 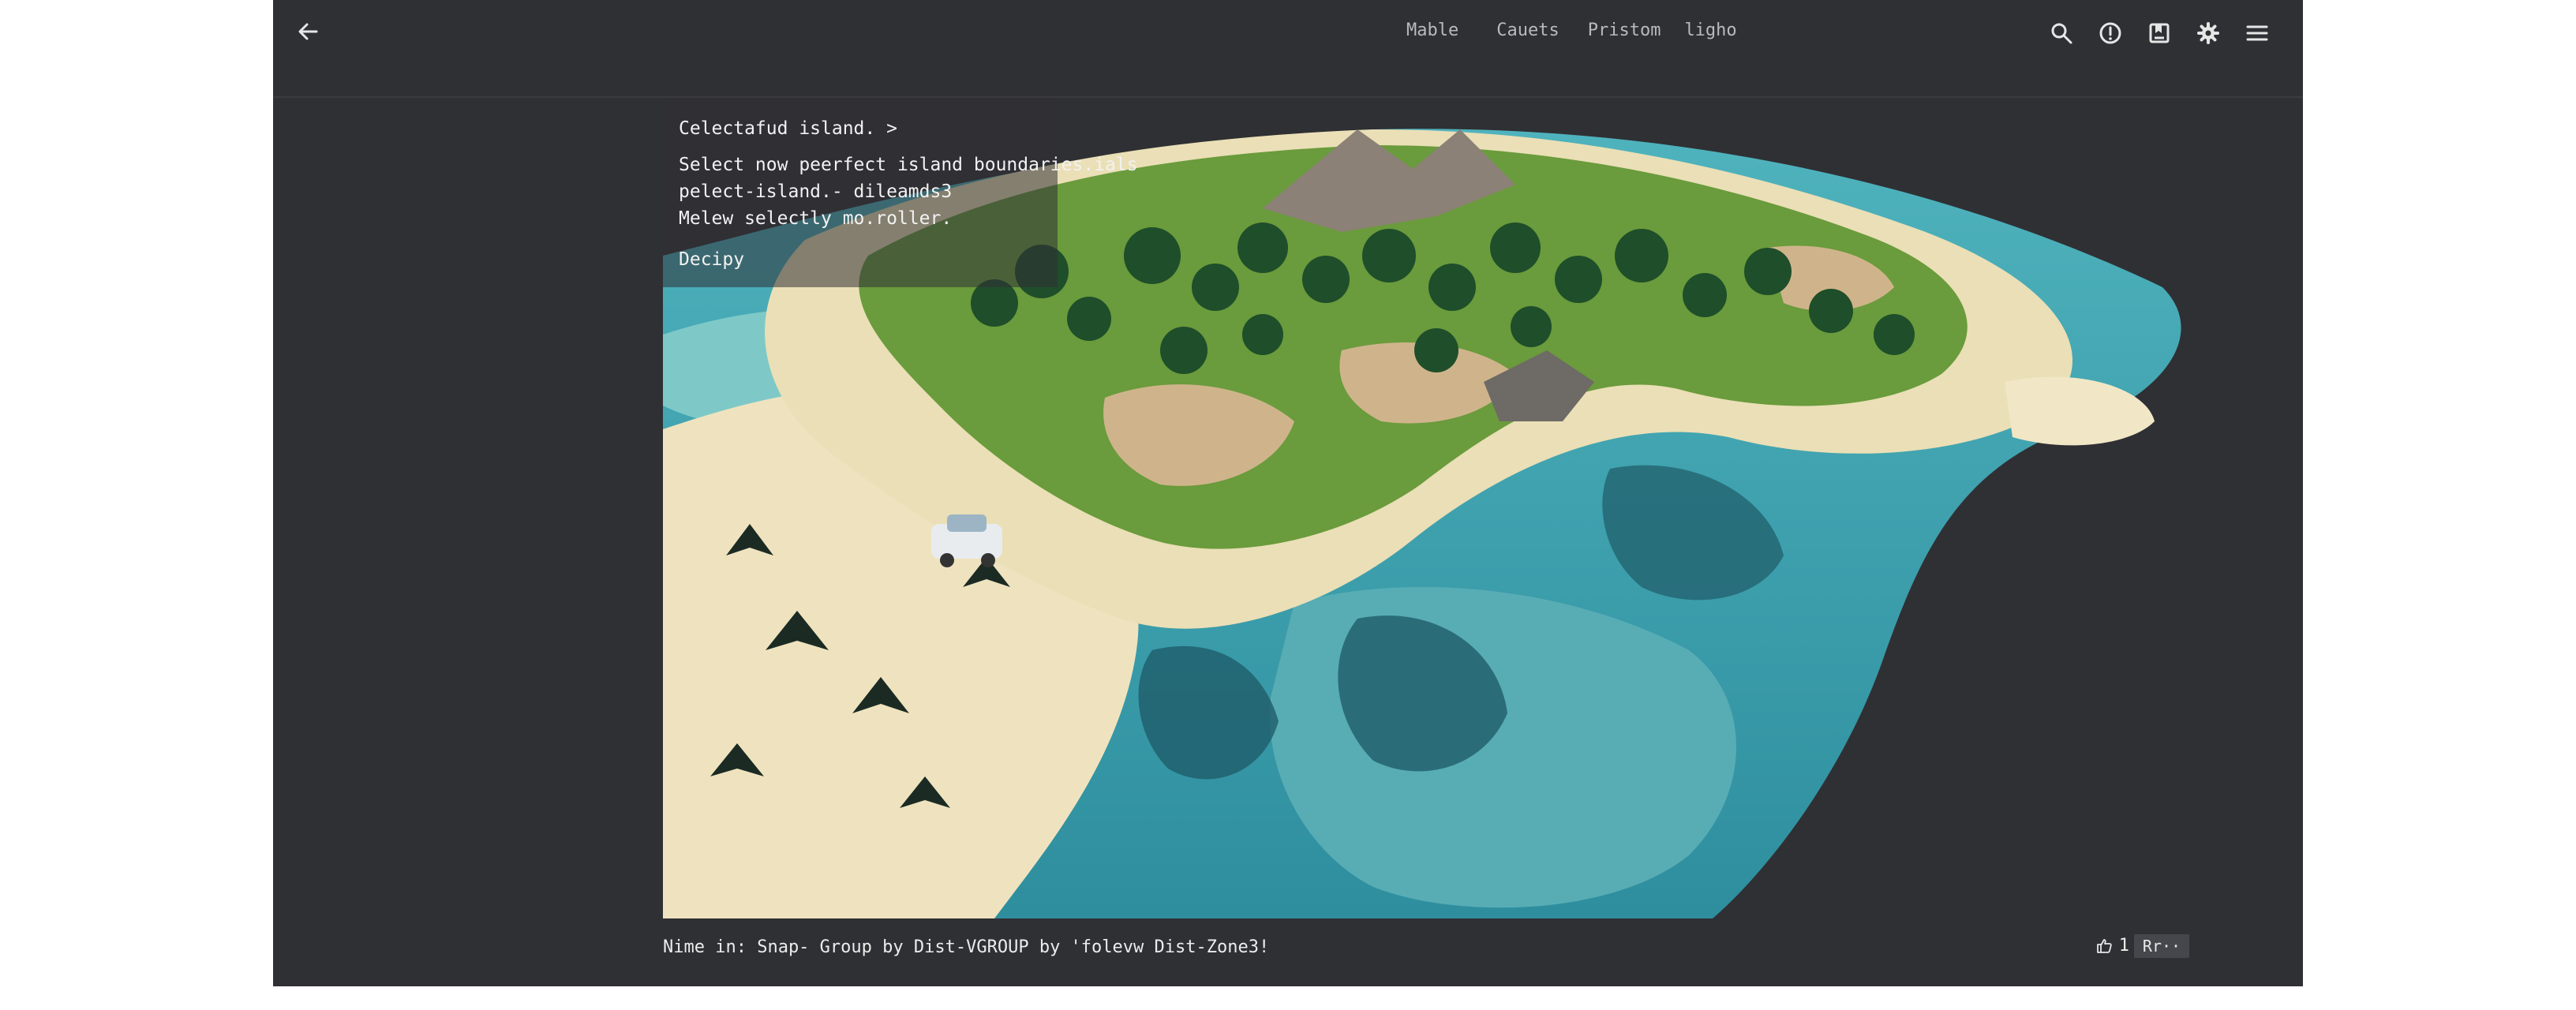 I want to click on top-bar: Mable Cauets Pristom ligho, so click(x=1288, y=49).